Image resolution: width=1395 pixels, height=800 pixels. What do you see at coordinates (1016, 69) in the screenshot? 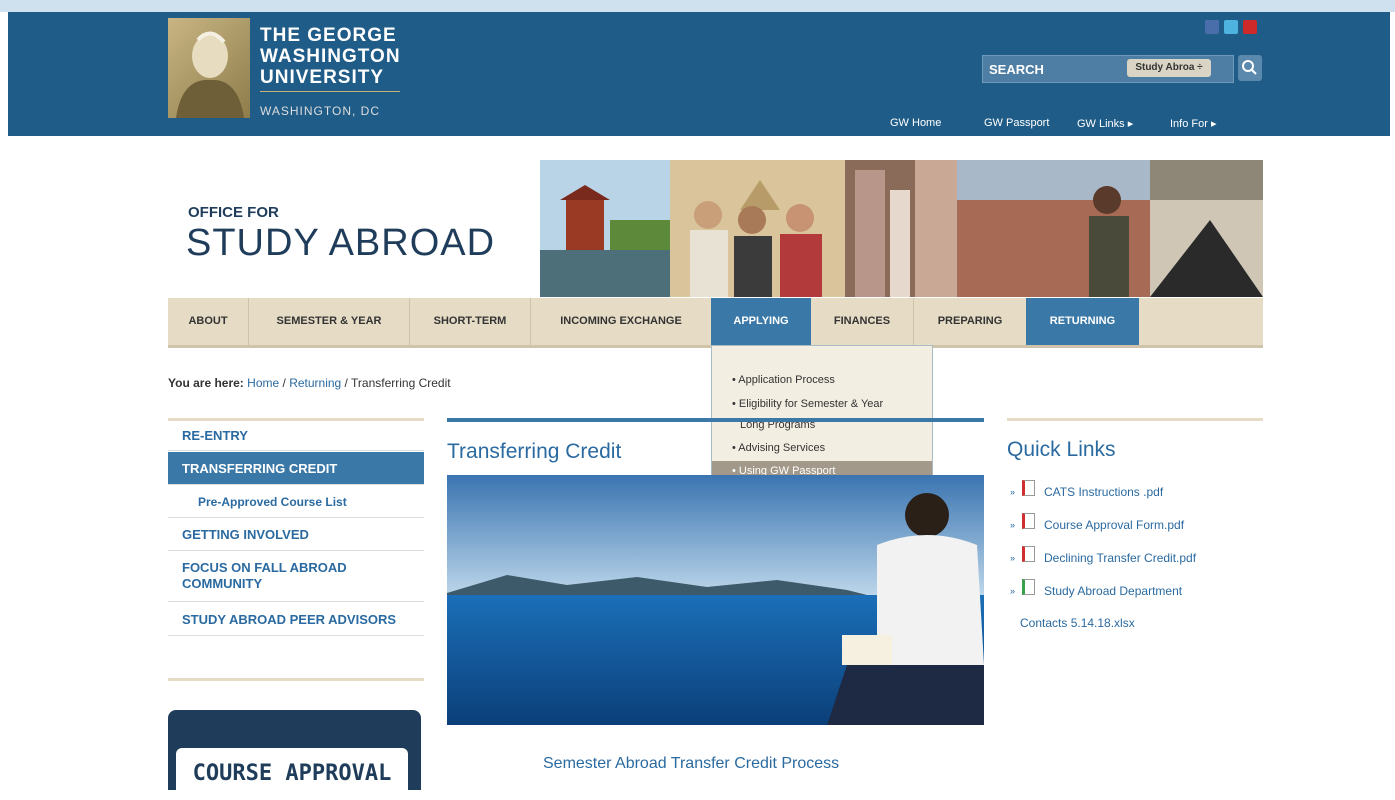
I see `search-input: SEARCH` at bounding box center [1016, 69].